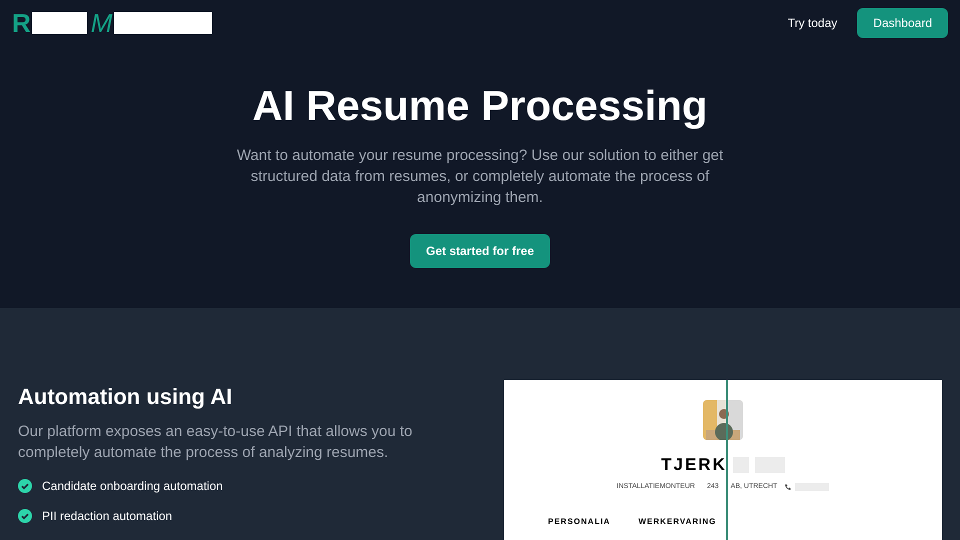  I want to click on resume-section-heading: PERSONALIA, so click(579, 522).